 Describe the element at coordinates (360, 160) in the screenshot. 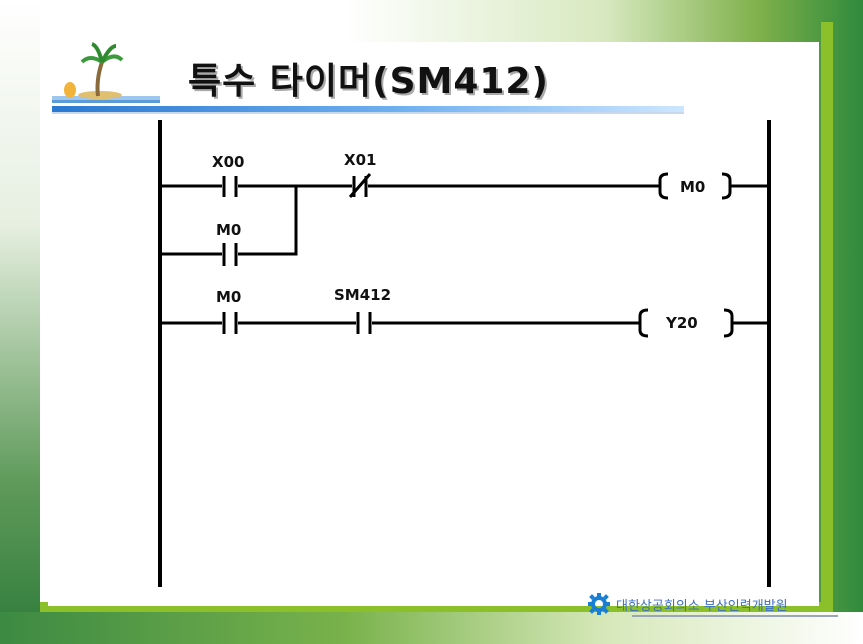

I see `label-x01: X01` at that location.